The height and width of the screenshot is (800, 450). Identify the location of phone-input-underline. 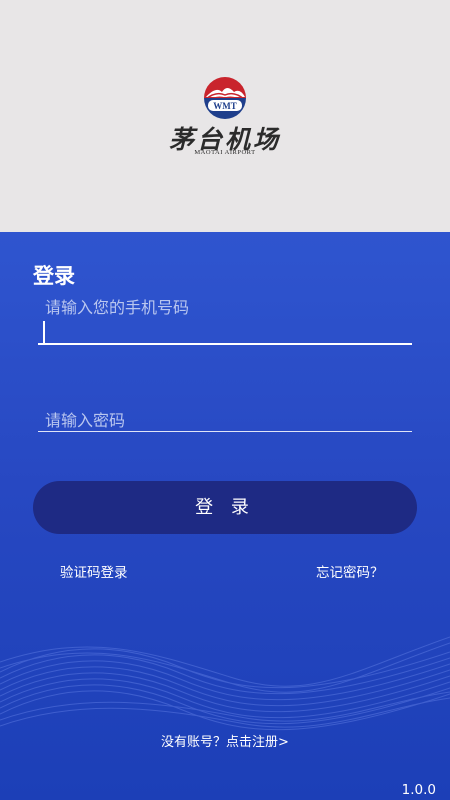
(225, 344).